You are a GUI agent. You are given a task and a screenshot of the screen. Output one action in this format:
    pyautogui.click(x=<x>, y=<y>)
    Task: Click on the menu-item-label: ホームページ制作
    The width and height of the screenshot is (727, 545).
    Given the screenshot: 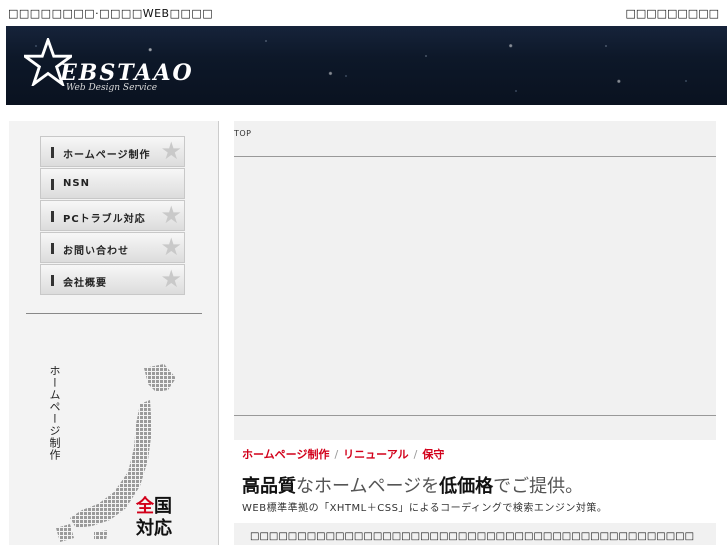 What is the action you would take?
    pyautogui.click(x=107, y=155)
    